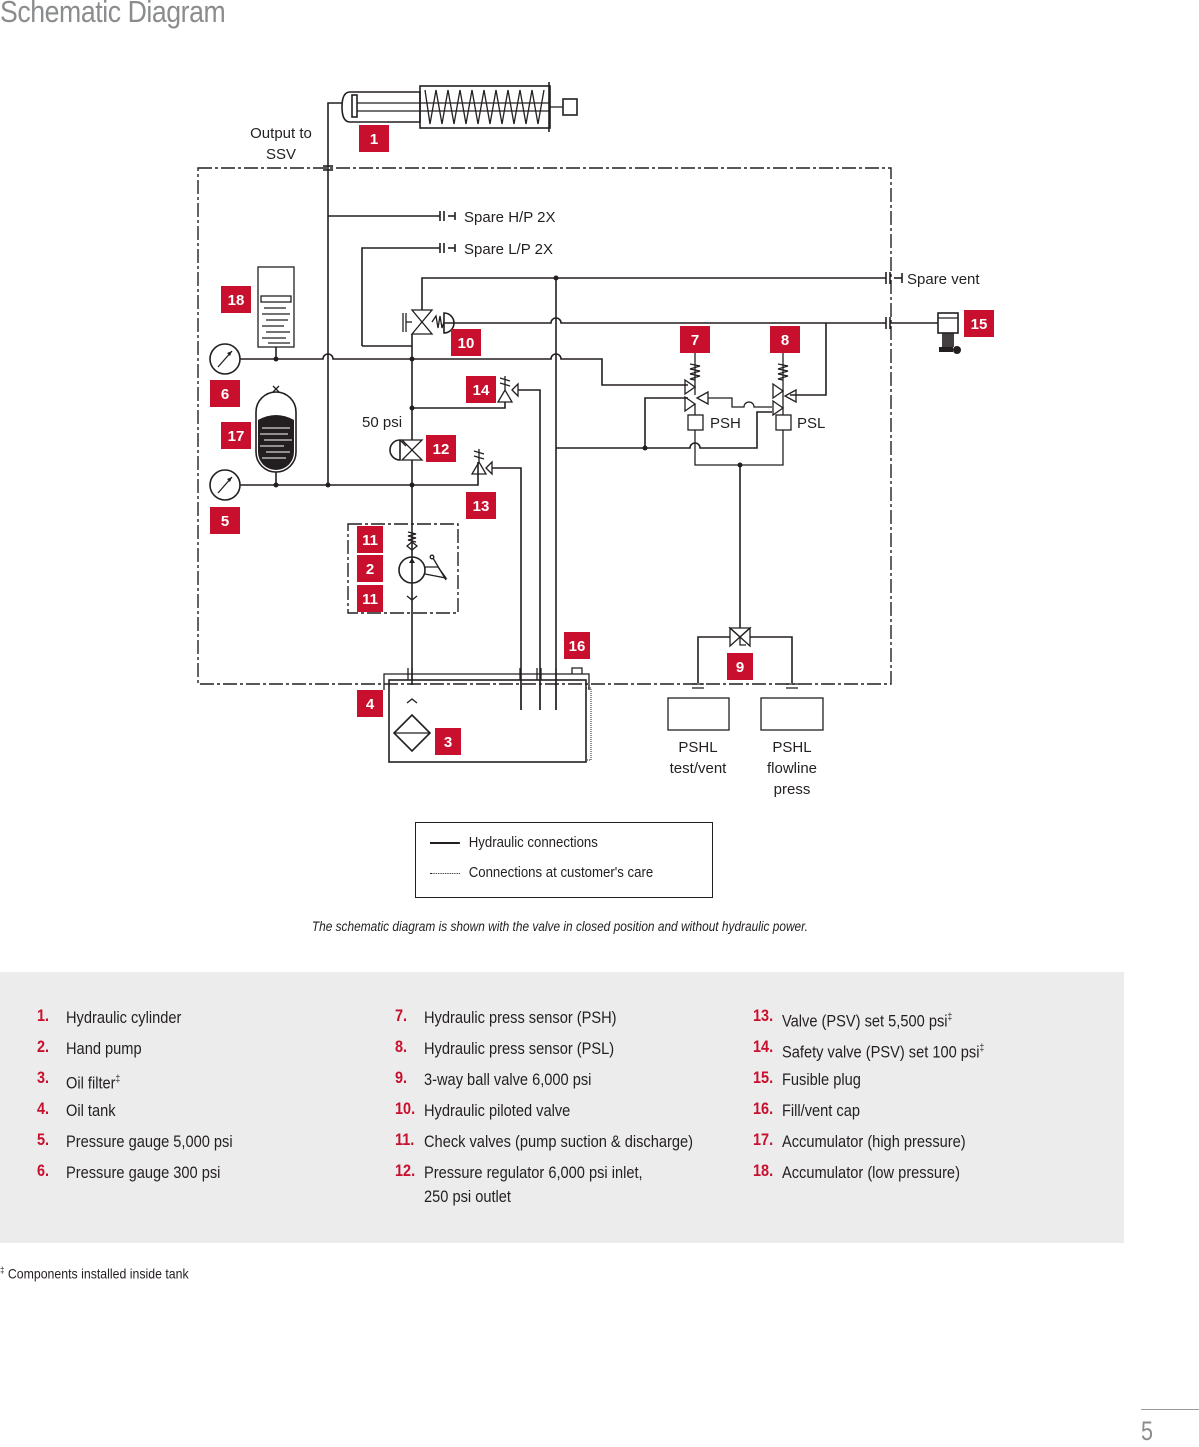 This screenshot has width=1199, height=1447. I want to click on svg-text: 3, so click(448, 742).